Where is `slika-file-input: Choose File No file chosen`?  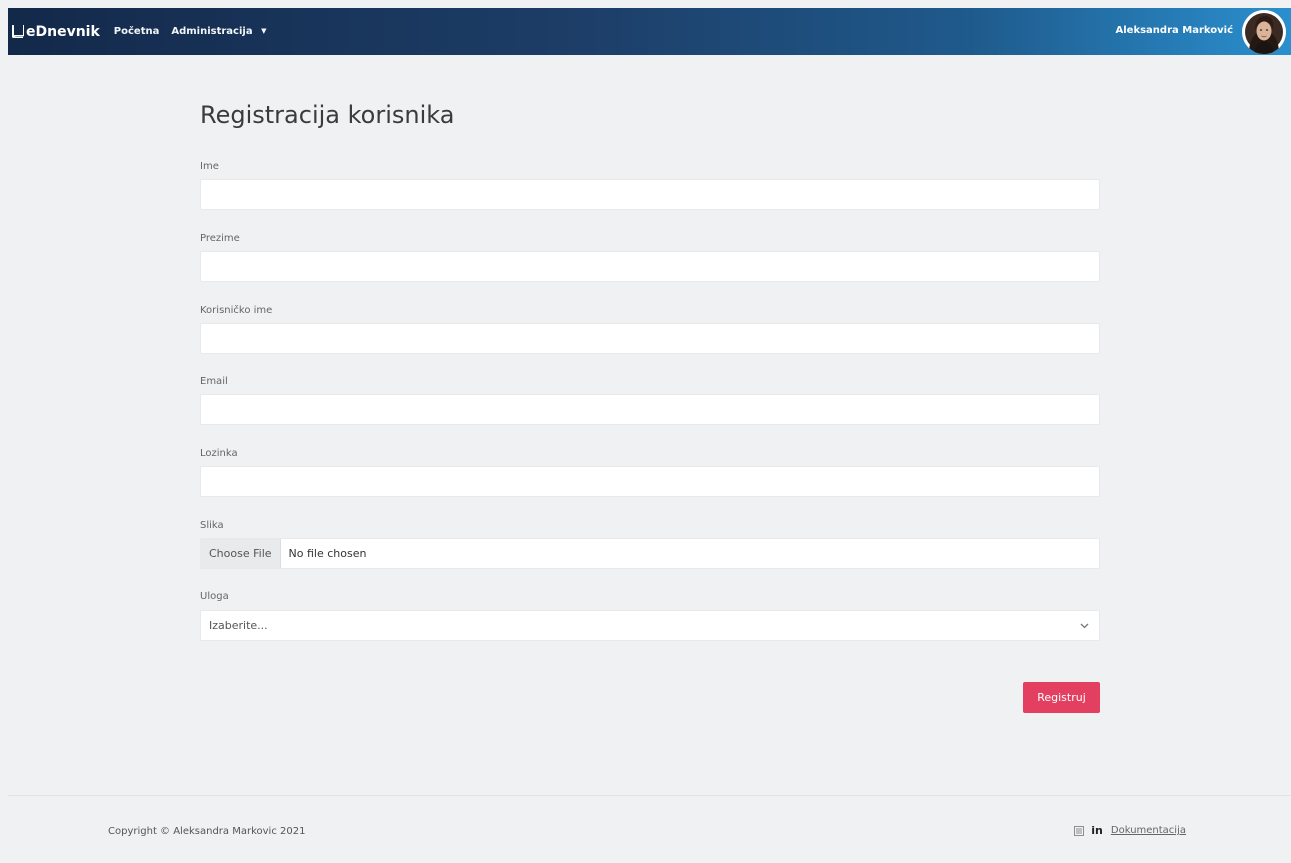 slika-file-input: Choose File No file chosen is located at coordinates (650, 553).